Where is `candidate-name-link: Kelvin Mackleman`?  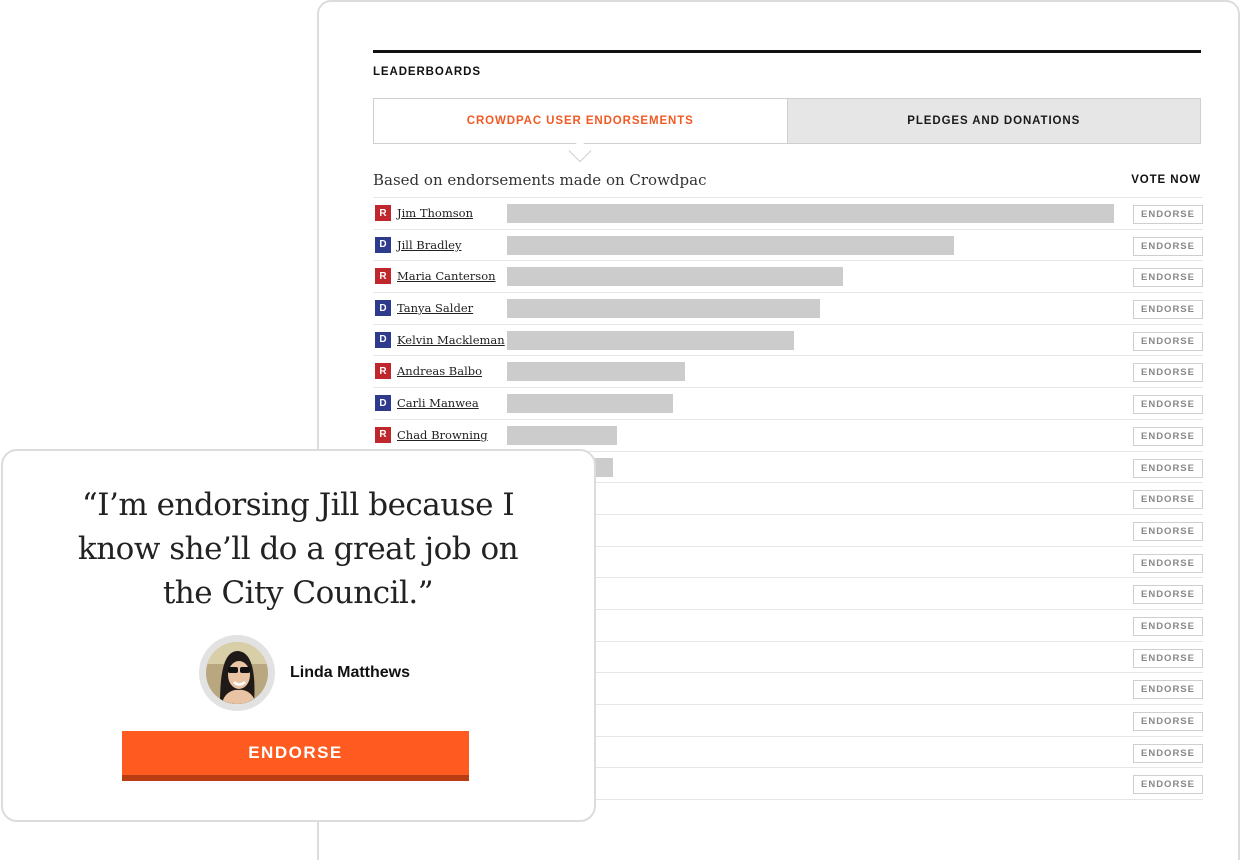 candidate-name-link: Kelvin Mackleman is located at coordinates (451, 340).